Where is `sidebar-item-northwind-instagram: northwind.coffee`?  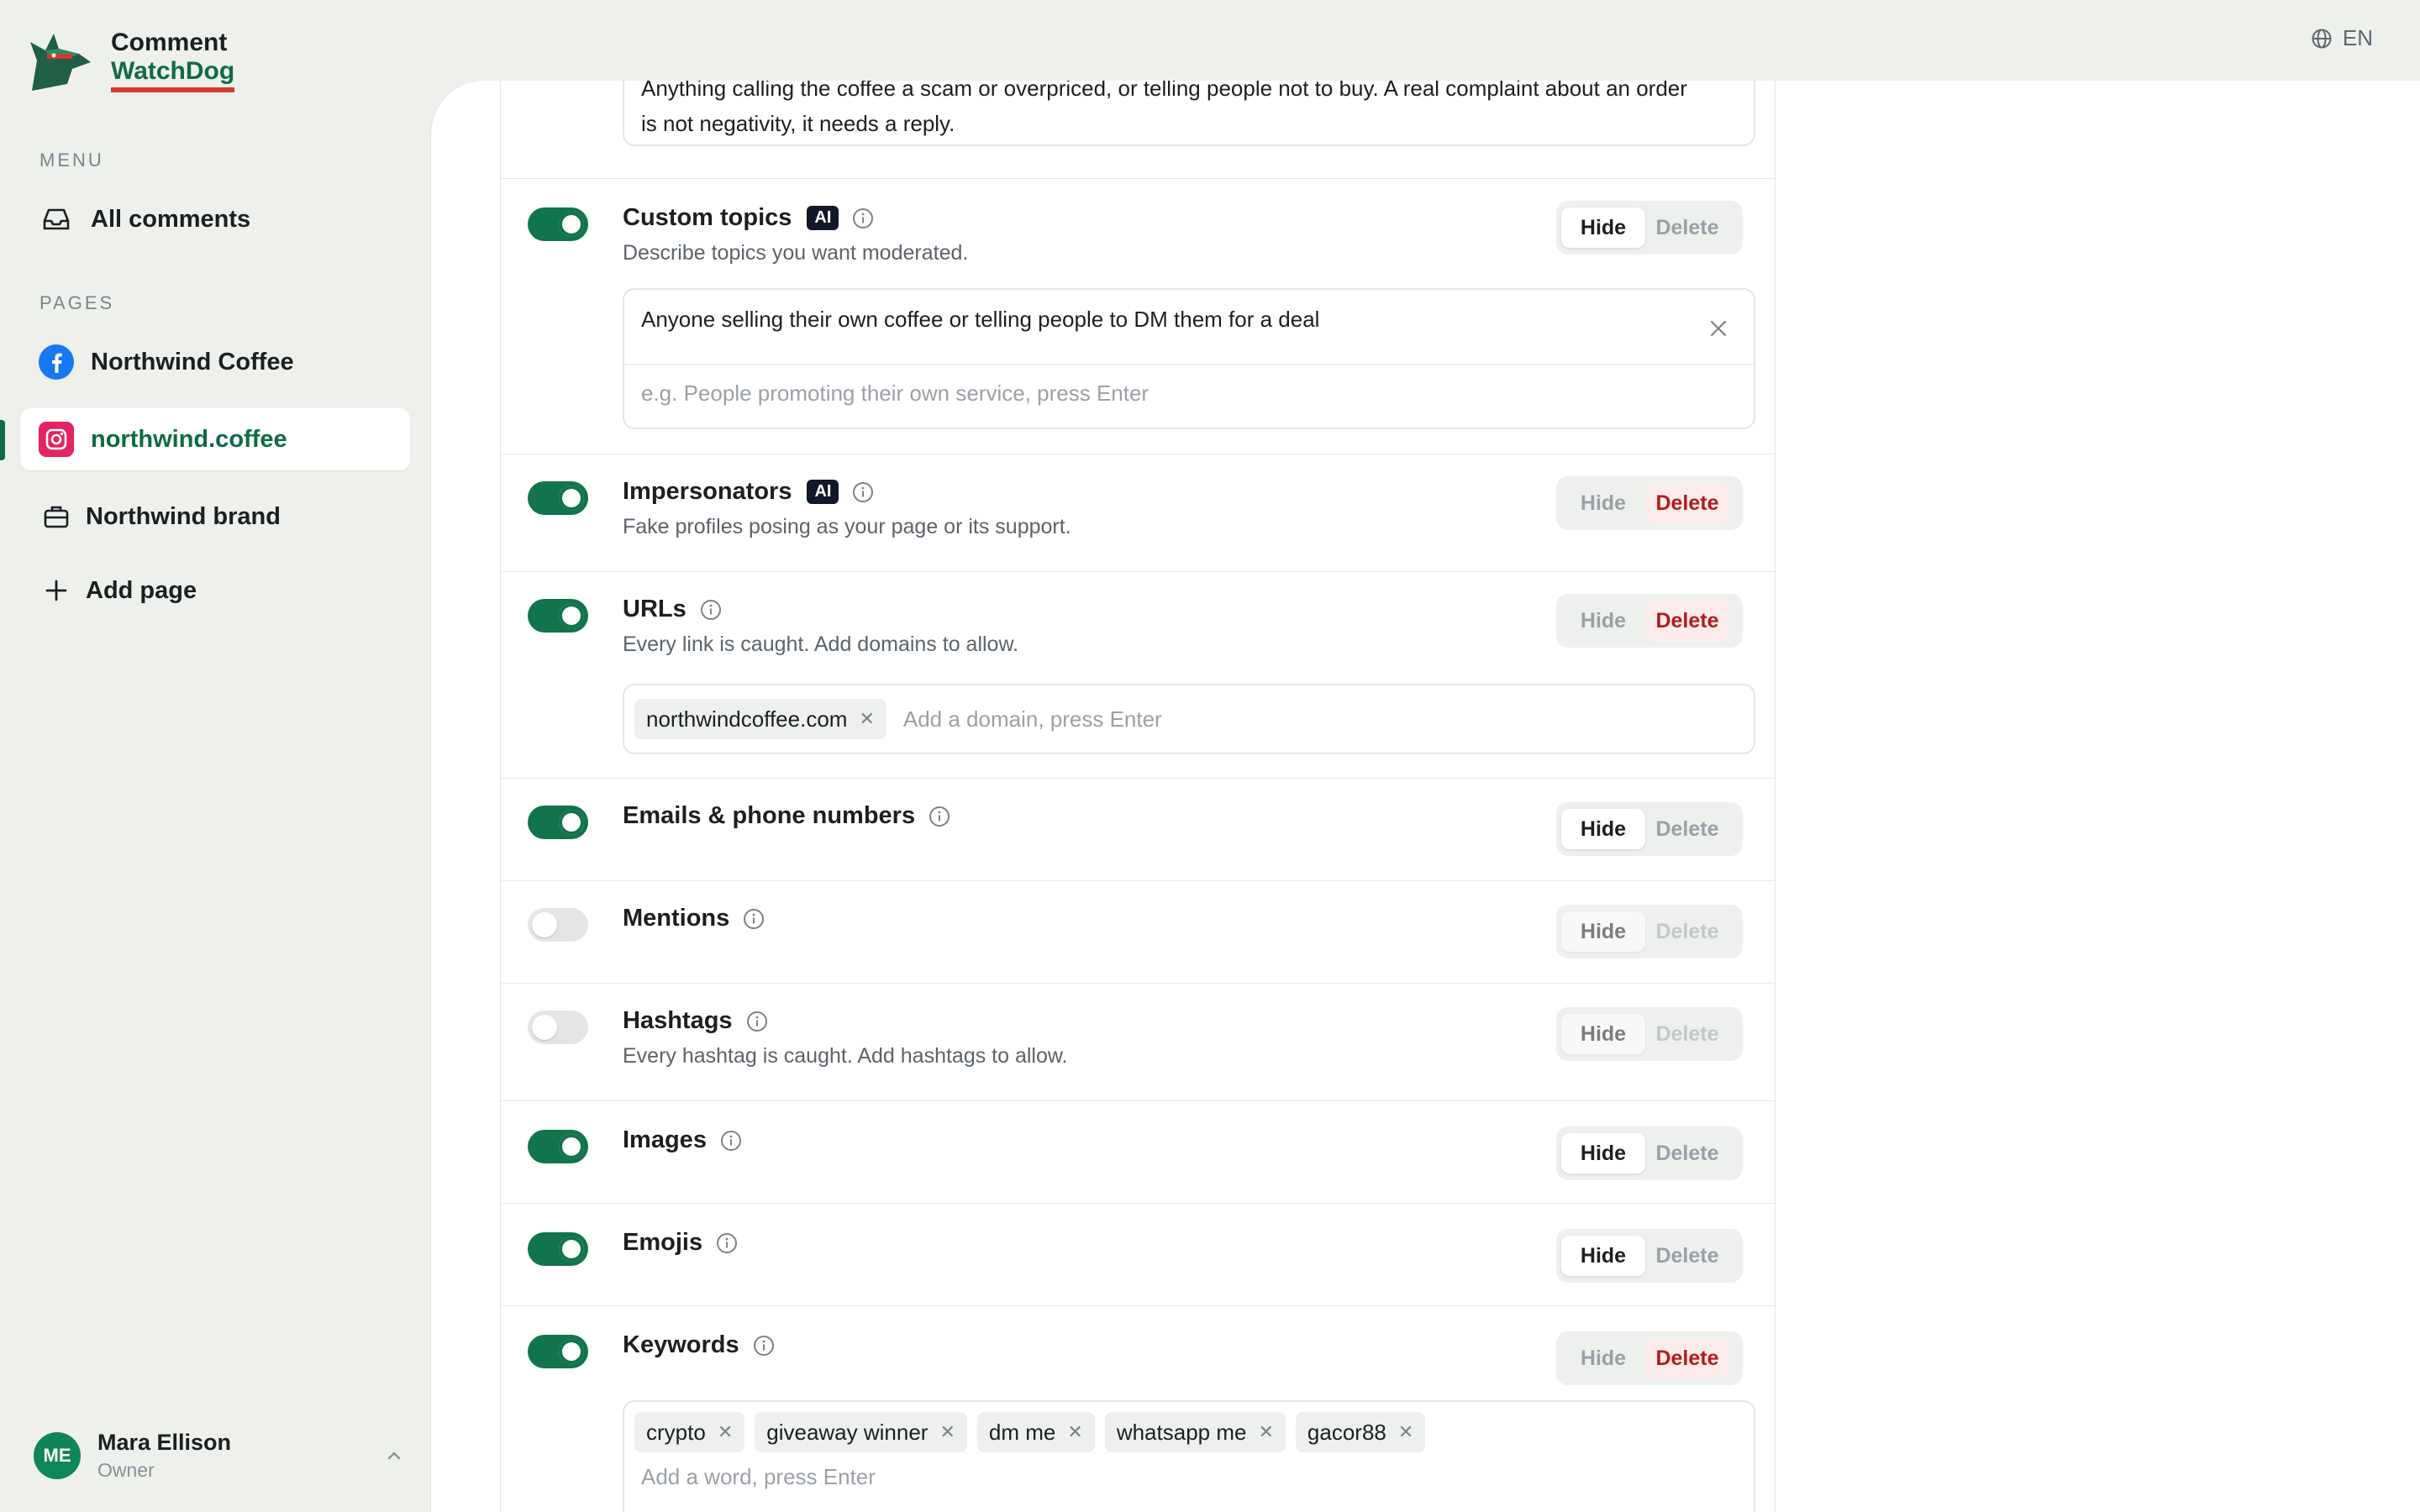
sidebar-item-northwind-instagram: northwind.coffee is located at coordinates (215, 439).